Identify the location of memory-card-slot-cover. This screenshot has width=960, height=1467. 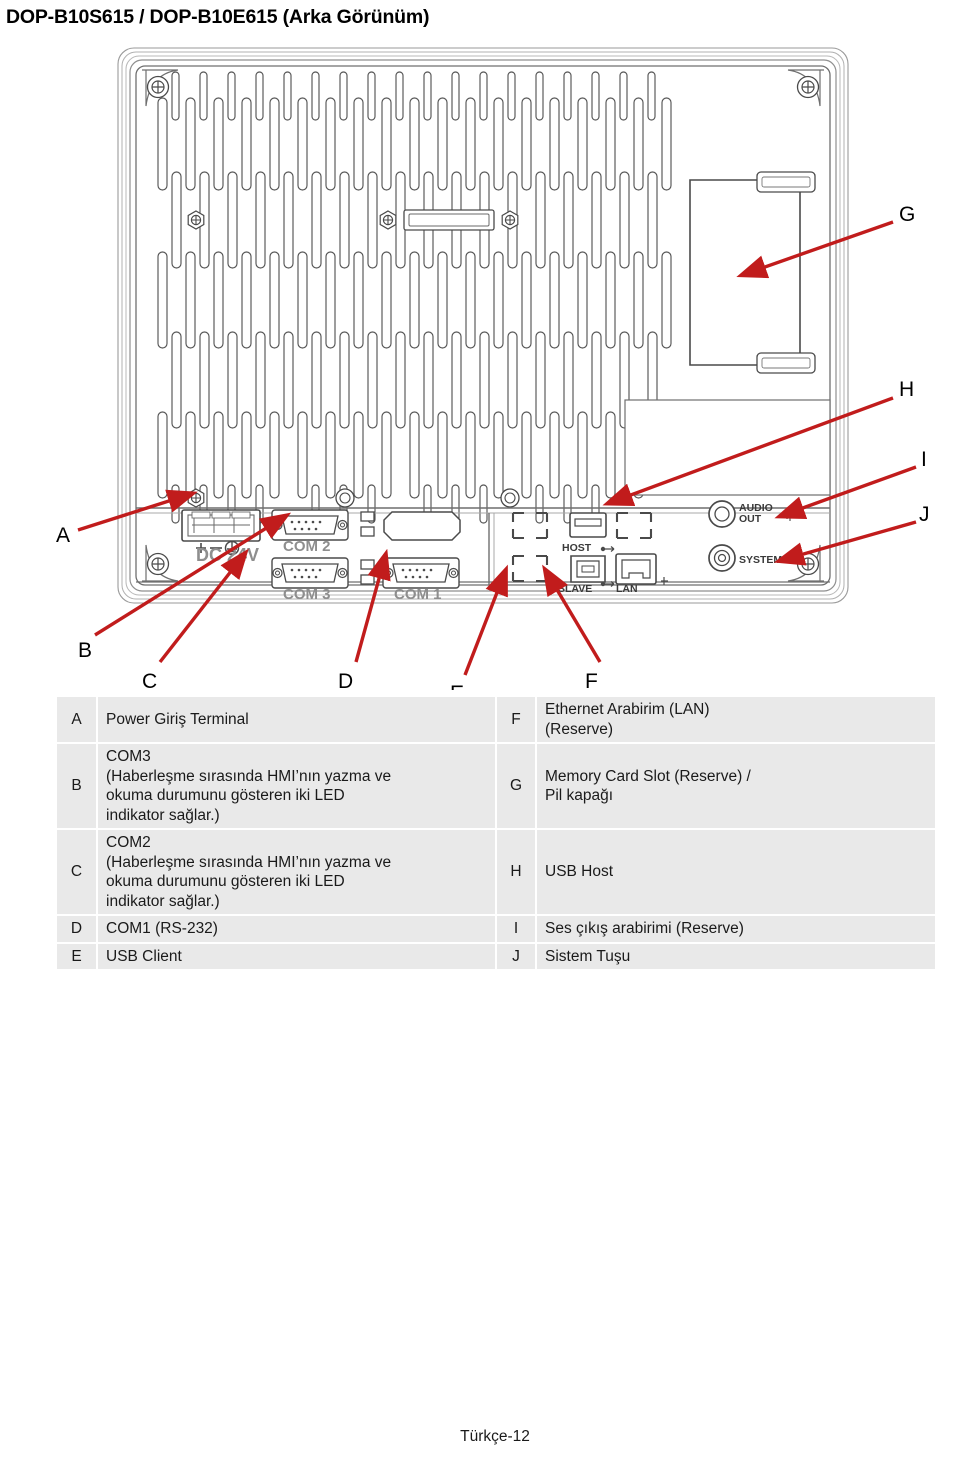
(752, 272).